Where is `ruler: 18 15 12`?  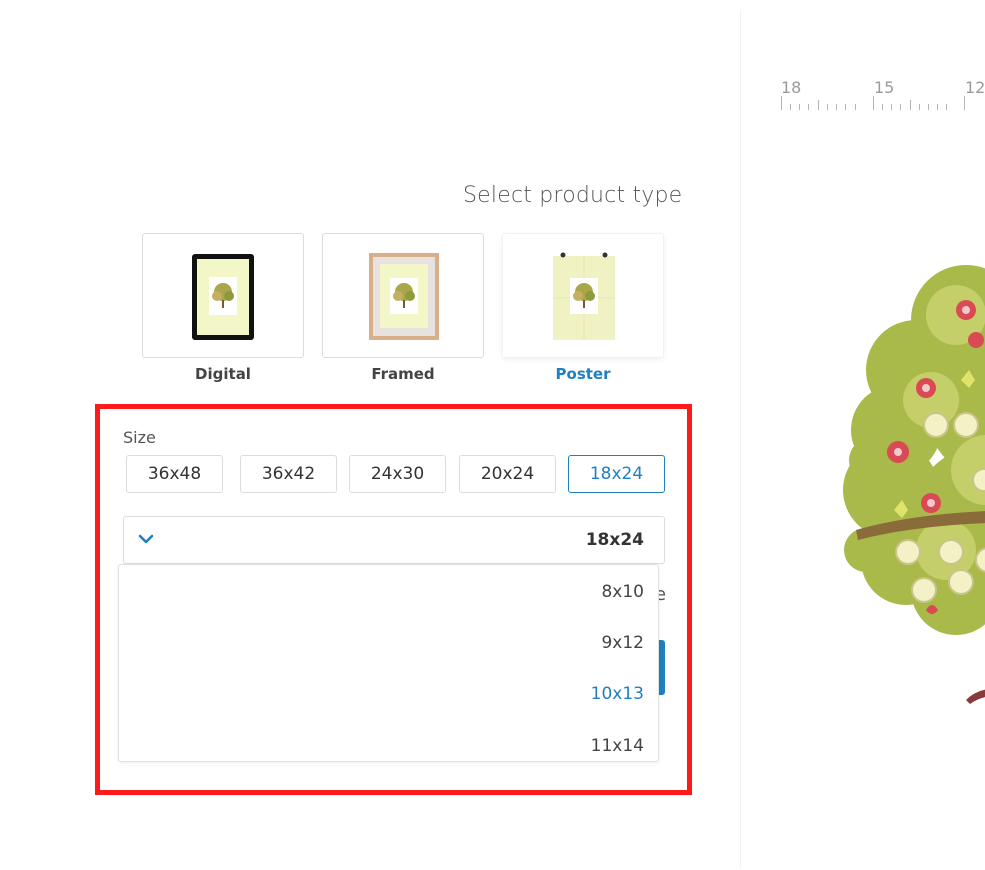
ruler: 18 15 12 is located at coordinates (883, 96).